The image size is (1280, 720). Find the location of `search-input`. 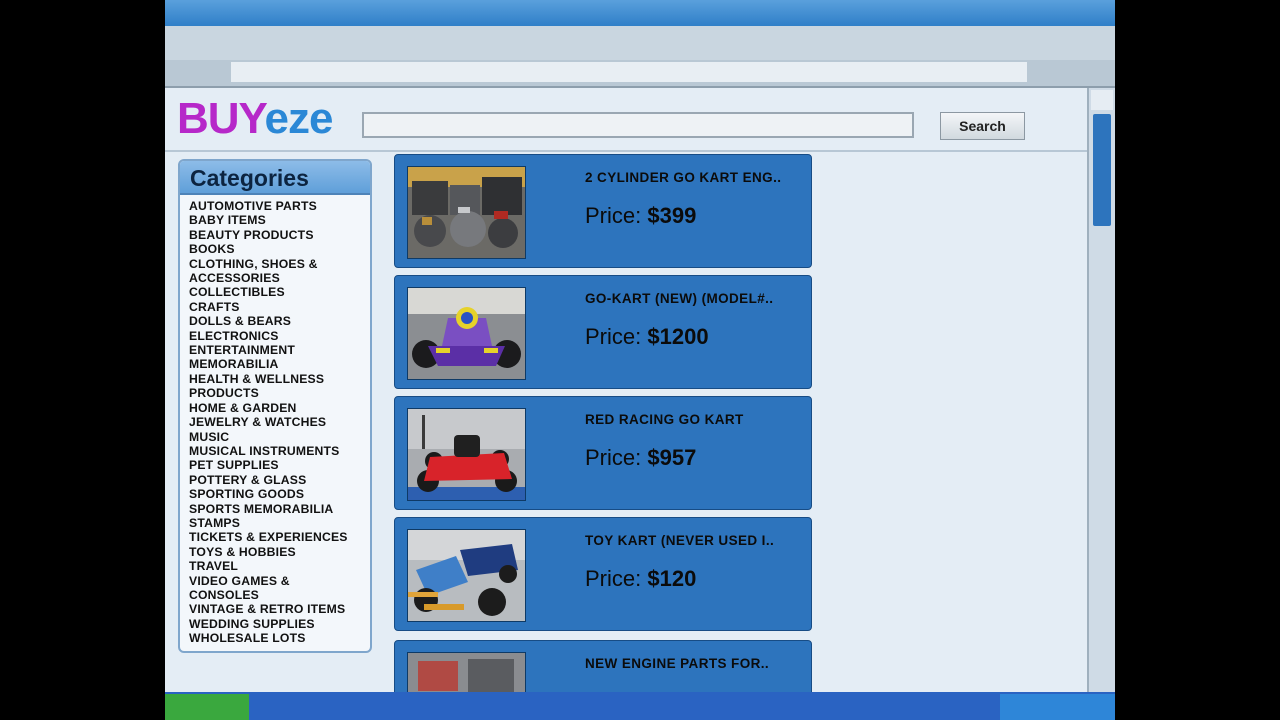

search-input is located at coordinates (638, 125).